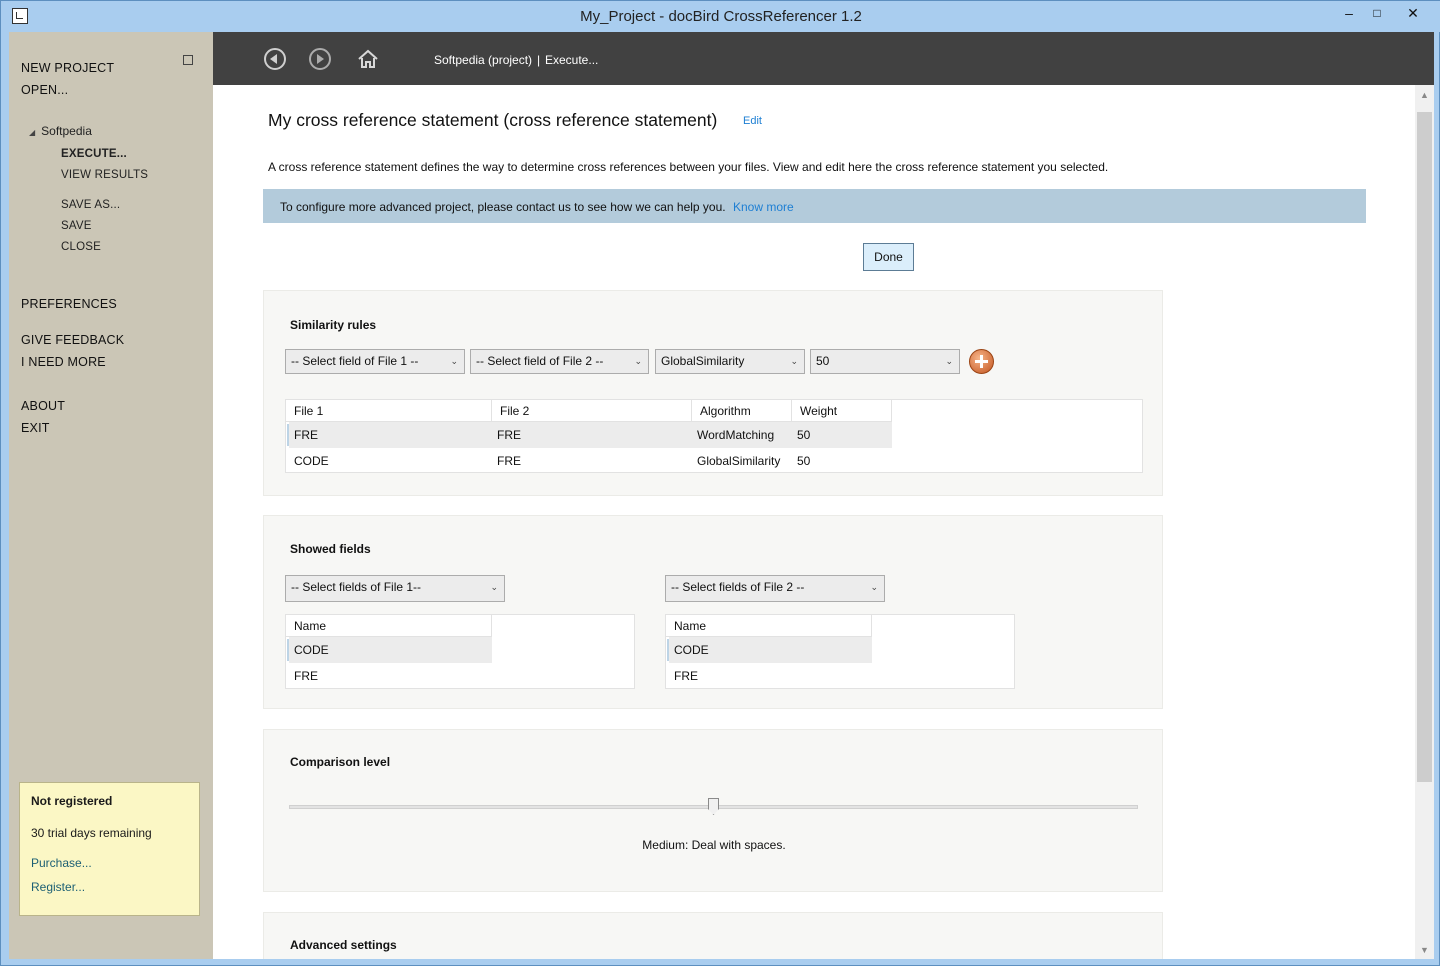 The height and width of the screenshot is (966, 1440). Describe the element at coordinates (333, 325) in the screenshot. I see `similarity-rules-title: Similarity rules` at that location.